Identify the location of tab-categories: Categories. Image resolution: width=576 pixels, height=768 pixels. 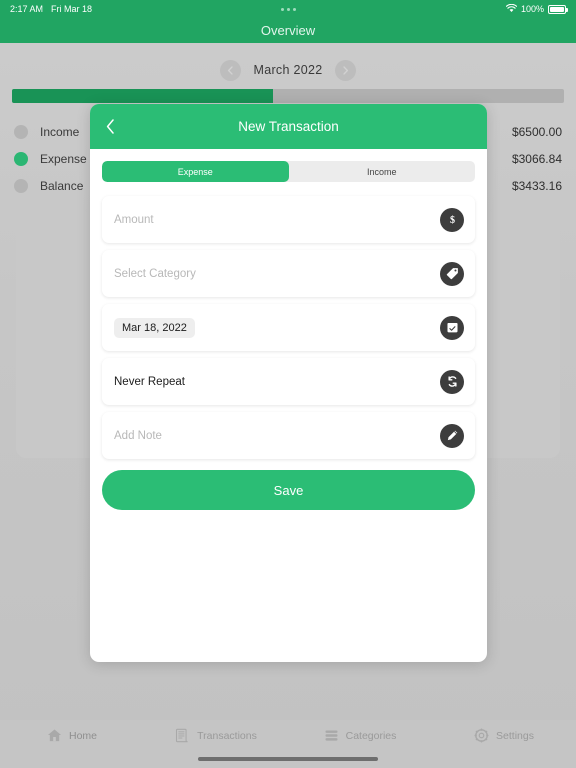
(360, 735).